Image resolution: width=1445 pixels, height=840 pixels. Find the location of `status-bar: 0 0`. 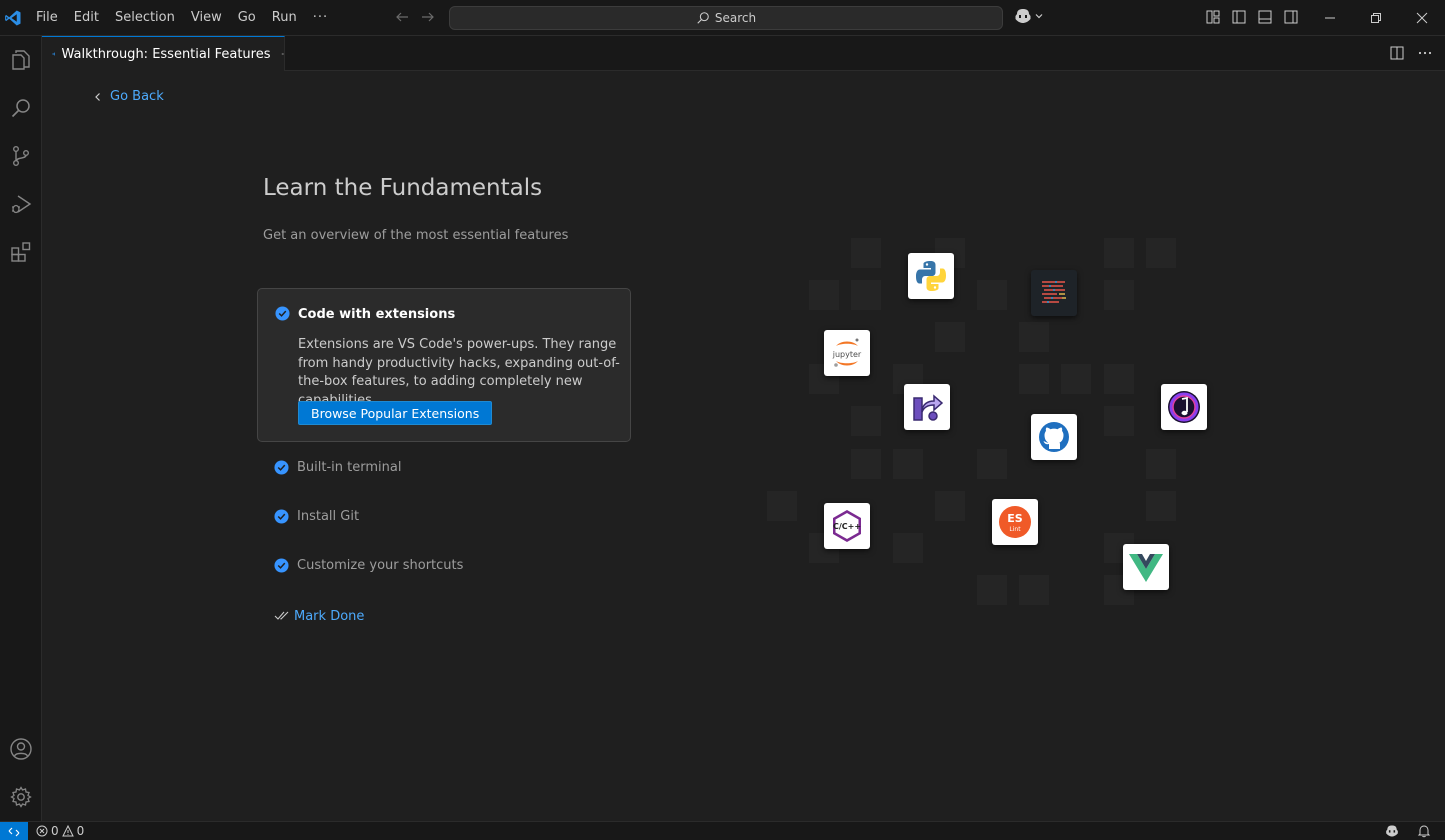

status-bar: 0 0 is located at coordinates (722, 830).